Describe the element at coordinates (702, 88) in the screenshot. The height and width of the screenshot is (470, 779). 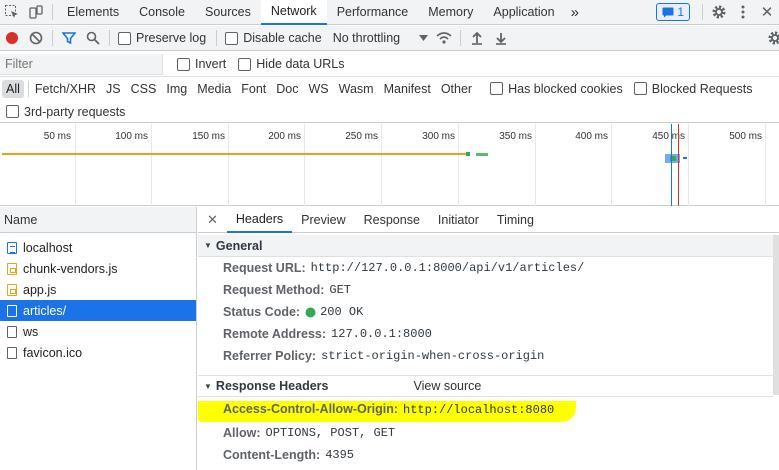
I see `blocked-requests-label: Blocked Requests` at that location.